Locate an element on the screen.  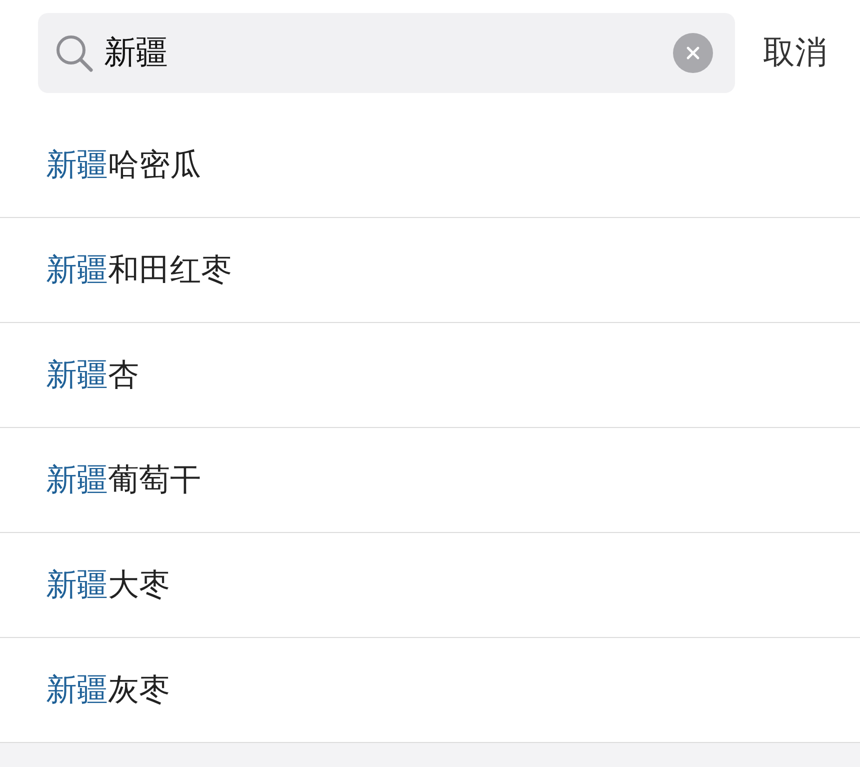
close-icon is located at coordinates (693, 53).